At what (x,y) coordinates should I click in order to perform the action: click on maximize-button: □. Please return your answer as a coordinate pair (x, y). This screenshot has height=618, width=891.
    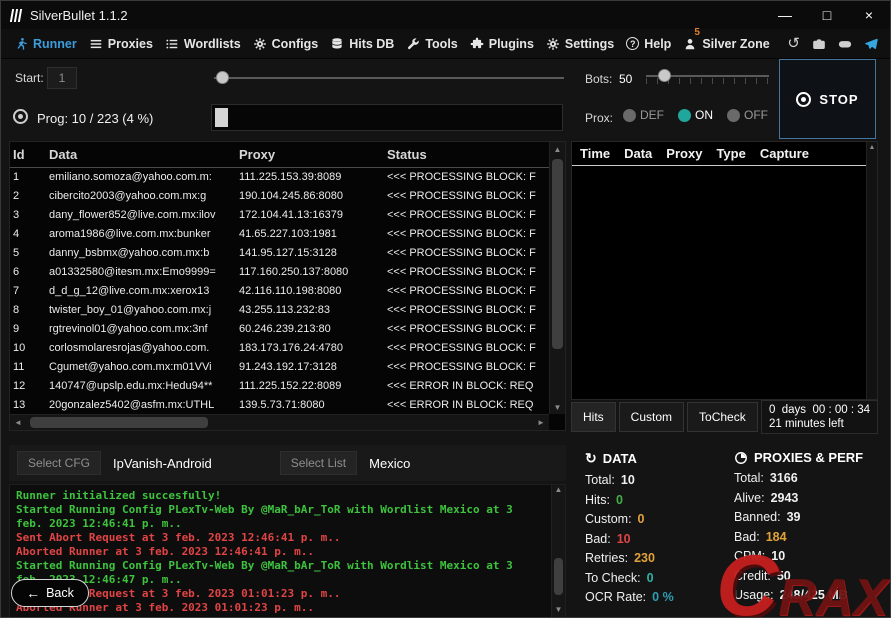
    Looking at the image, I should click on (827, 15).